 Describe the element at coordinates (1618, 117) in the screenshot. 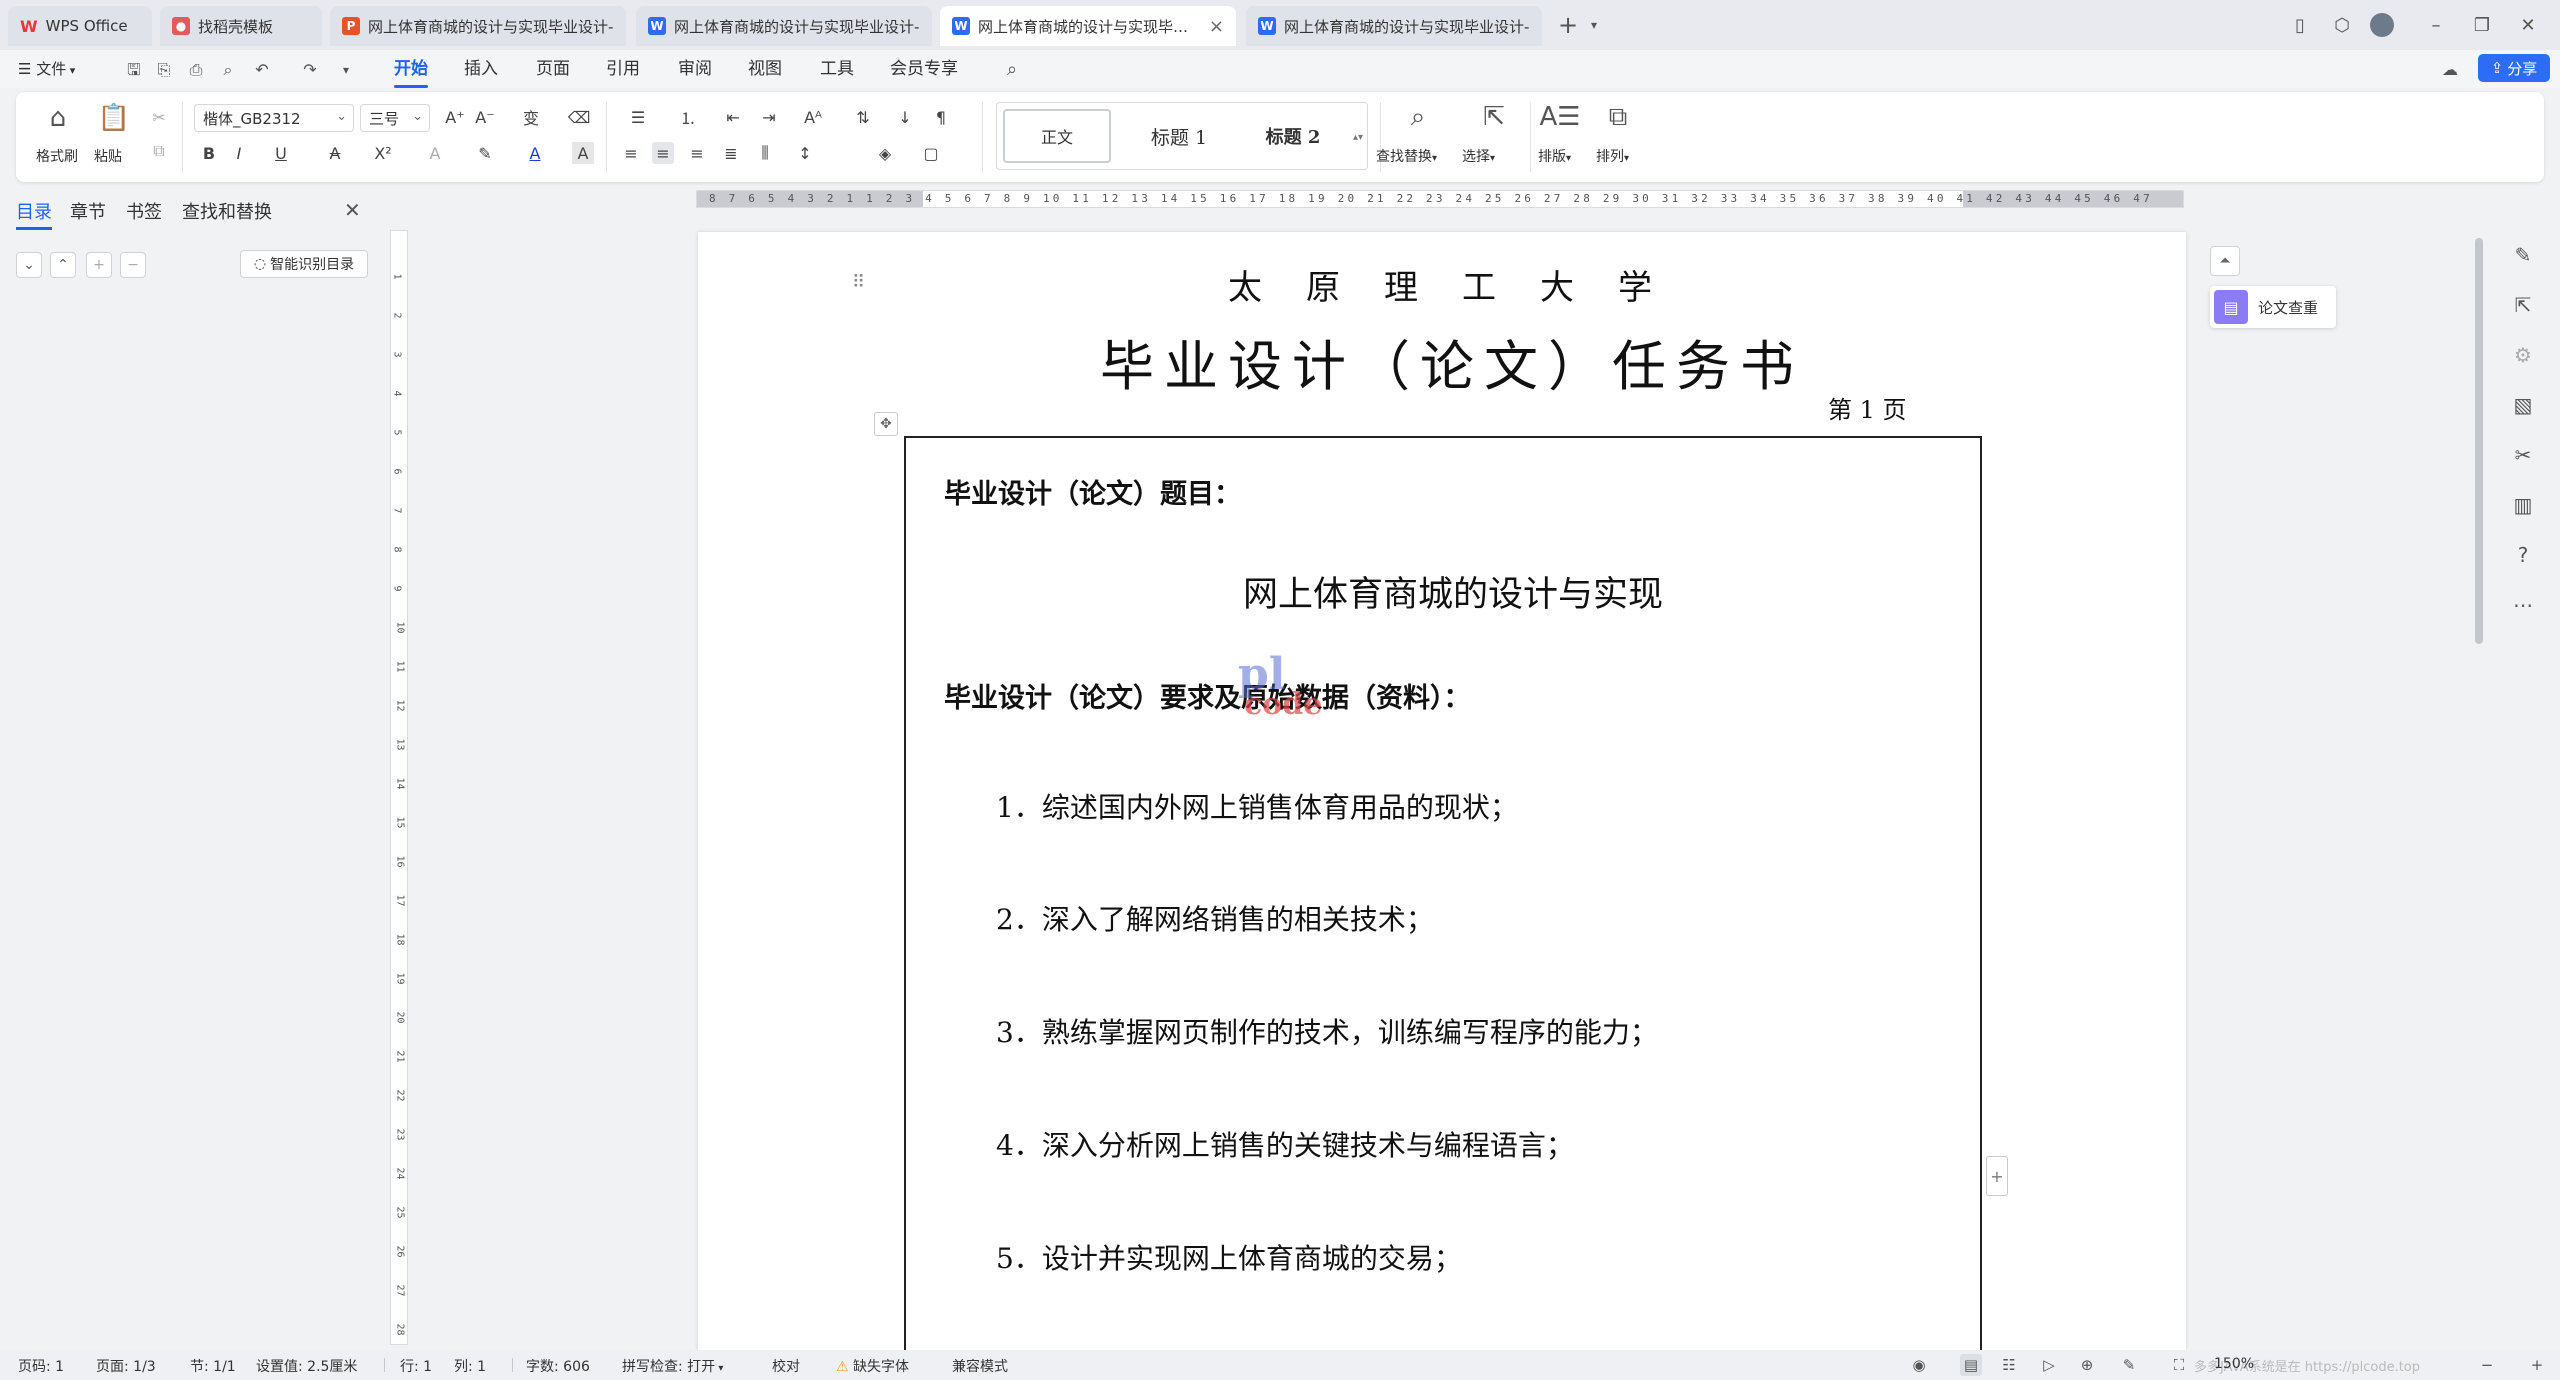

I see `arrange-icon: ⧉` at that location.